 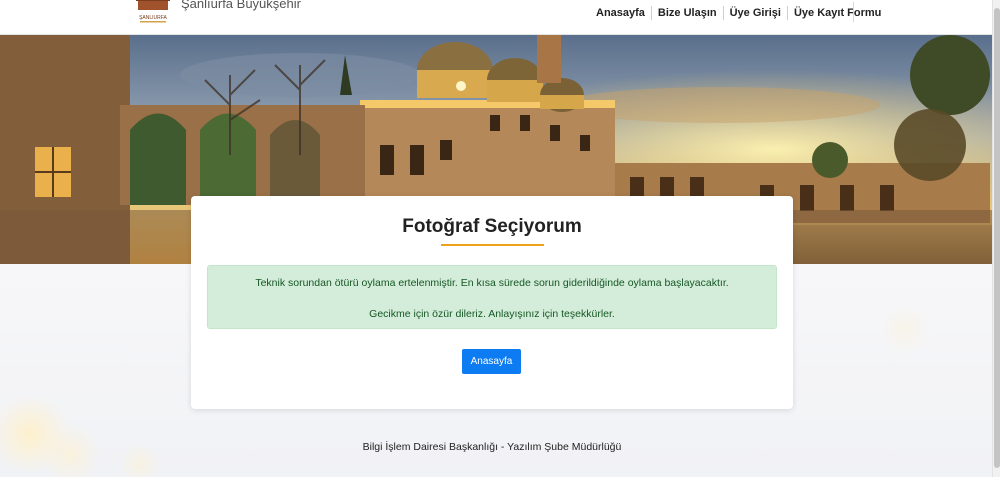 What do you see at coordinates (853, 12) in the screenshot?
I see `nav-divider` at bounding box center [853, 12].